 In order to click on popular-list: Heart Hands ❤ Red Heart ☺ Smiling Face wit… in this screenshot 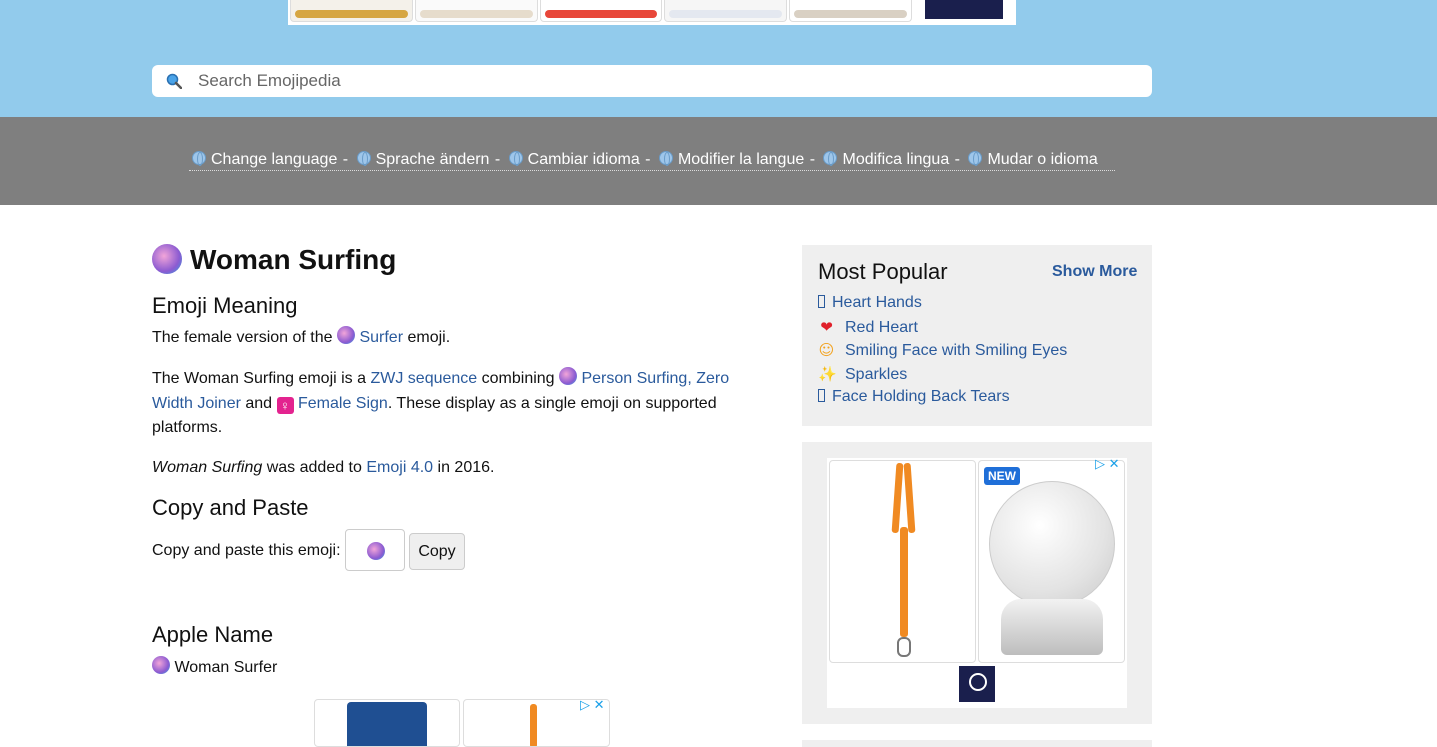, I will do `click(942, 353)`.